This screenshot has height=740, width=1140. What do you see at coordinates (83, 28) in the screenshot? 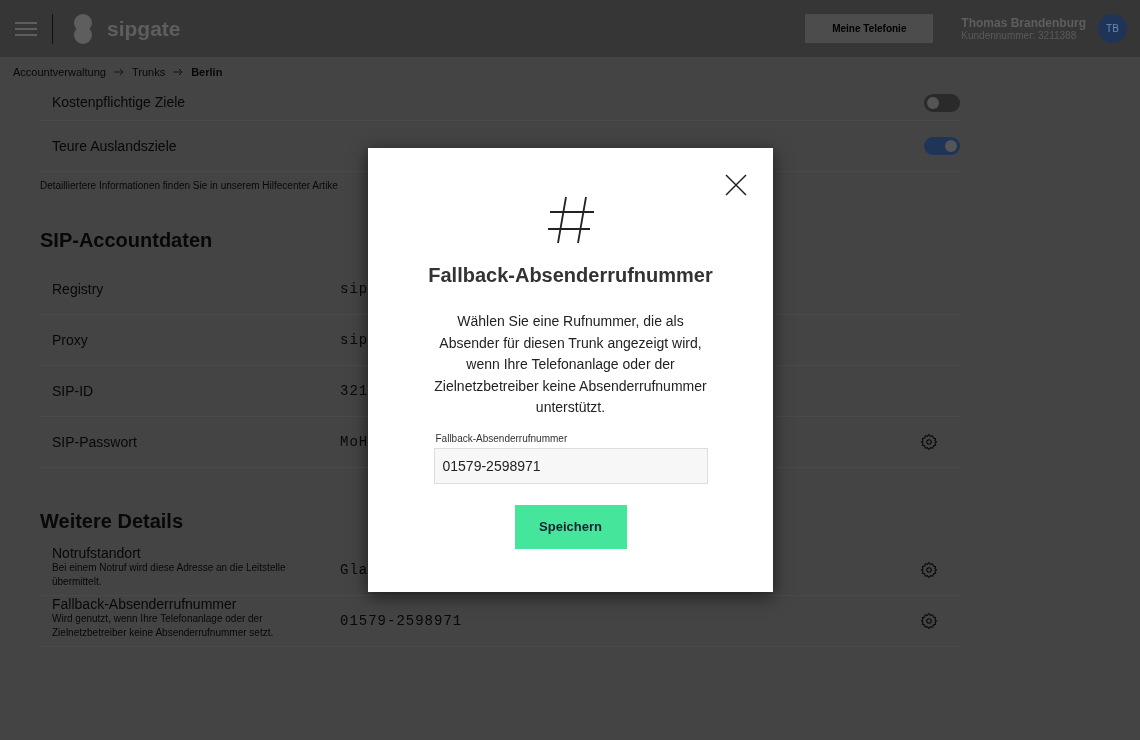
I see `logo-icon` at bounding box center [83, 28].